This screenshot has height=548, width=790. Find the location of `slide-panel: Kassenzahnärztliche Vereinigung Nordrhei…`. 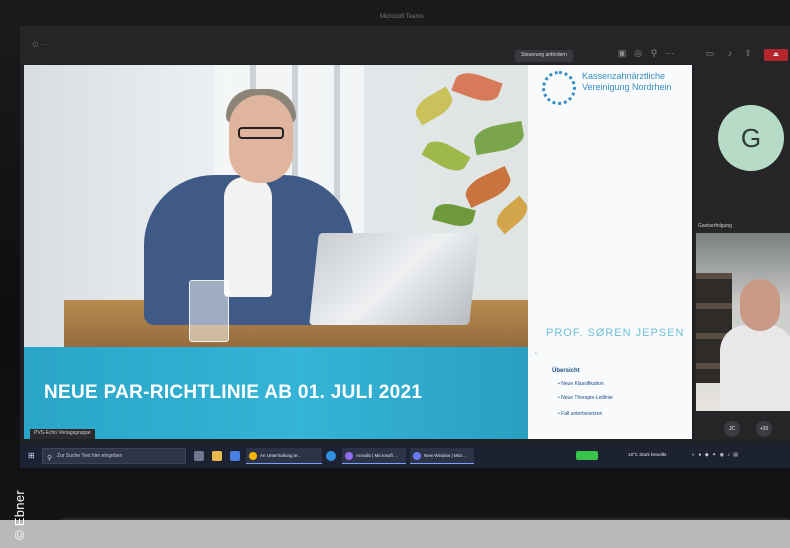

slide-panel: Kassenzahnärztliche Vereinigung Nordrhei… is located at coordinates (610, 252).